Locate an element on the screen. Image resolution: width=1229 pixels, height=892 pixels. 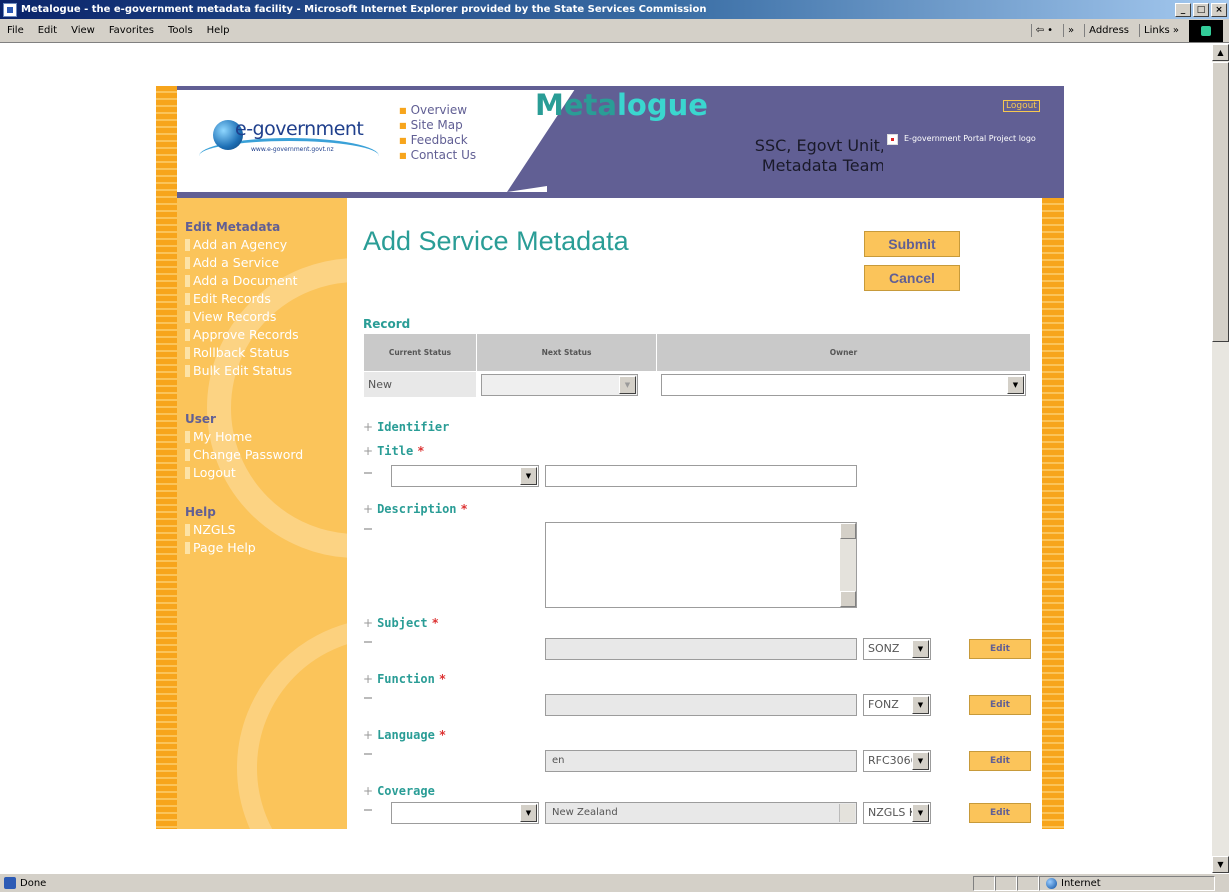
page-title: Add Service Metadata is located at coordinates (496, 241).